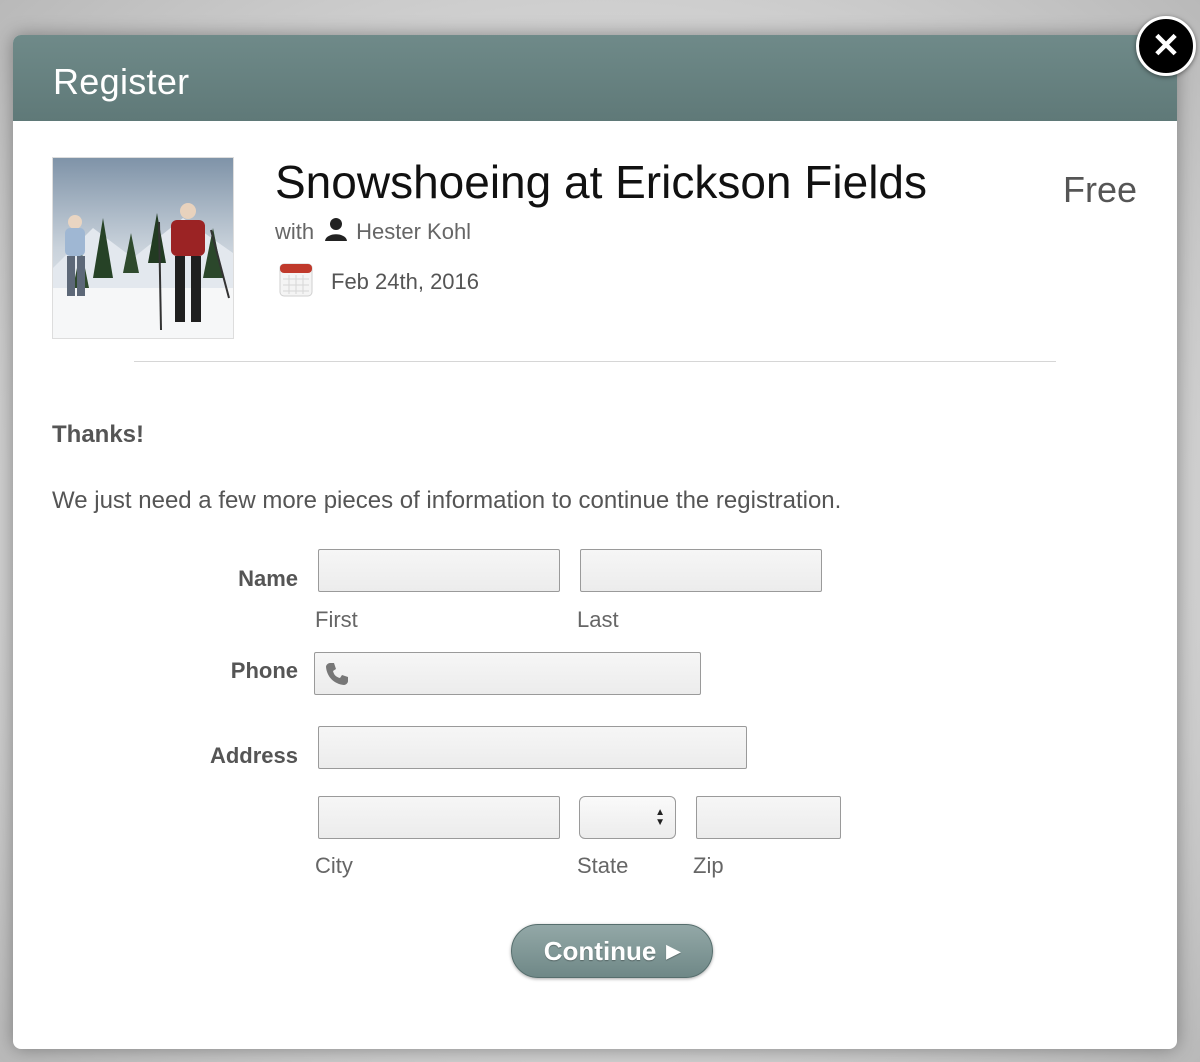 This screenshot has height=1062, width=1200. I want to click on city-input, so click(439, 817).